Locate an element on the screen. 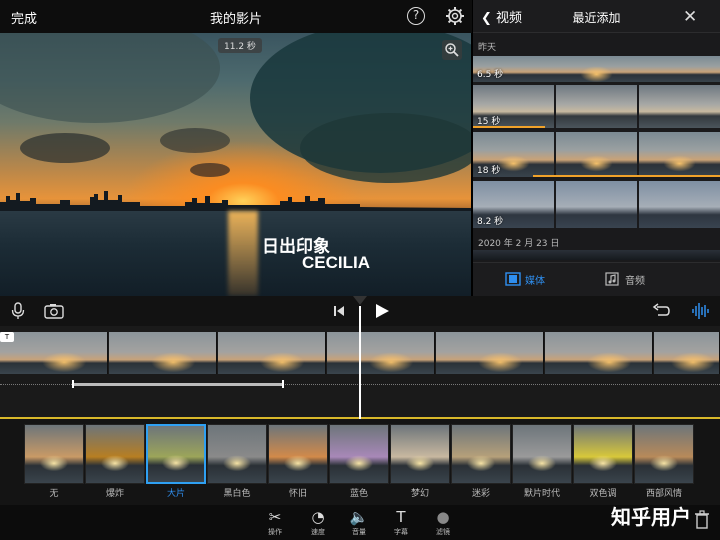 The width and height of the screenshot is (720, 540). clip-duration: 18 秒 is located at coordinates (489, 171).